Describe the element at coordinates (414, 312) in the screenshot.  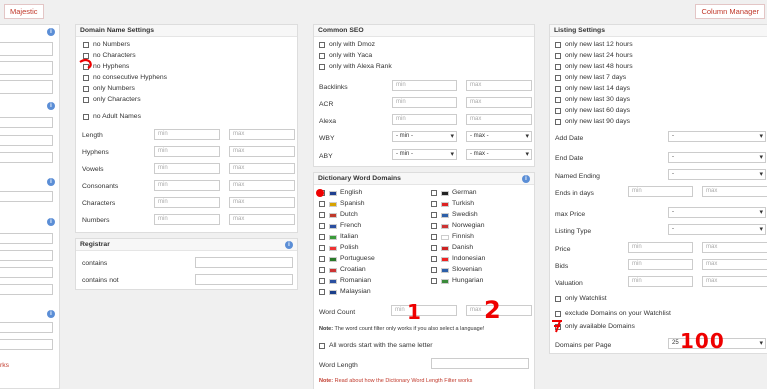
I see `annotation-word-min: 1` at that location.